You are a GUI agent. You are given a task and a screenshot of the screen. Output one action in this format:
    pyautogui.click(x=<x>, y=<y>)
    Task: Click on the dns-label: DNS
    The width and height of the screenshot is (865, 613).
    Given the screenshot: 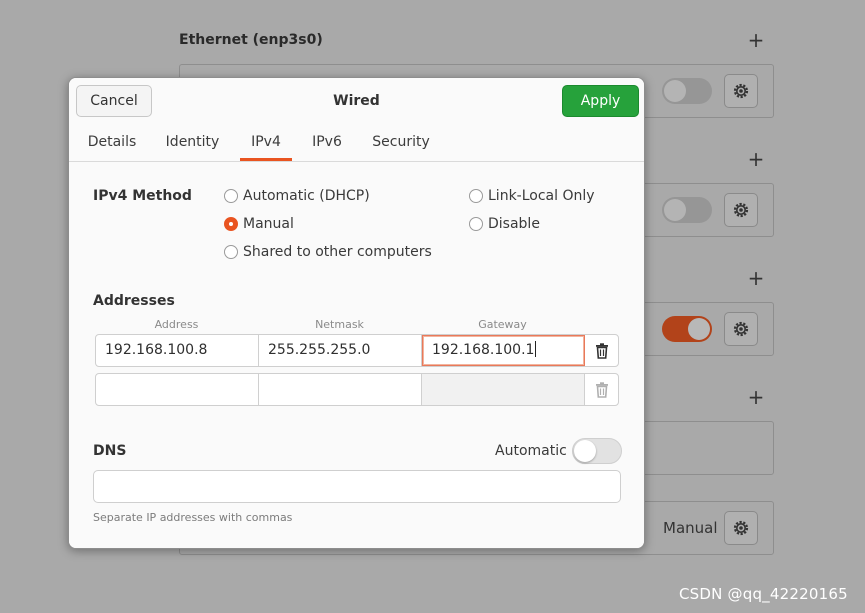 What is the action you would take?
    pyautogui.click(x=110, y=451)
    